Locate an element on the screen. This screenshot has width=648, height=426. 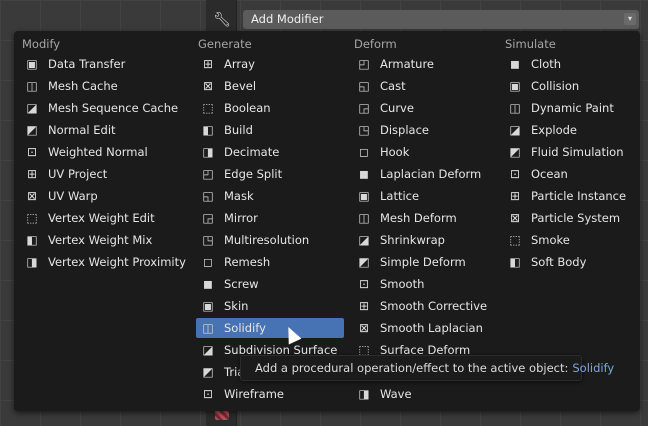
menu-item-curve: ◲ Curve is located at coordinates (424, 108).